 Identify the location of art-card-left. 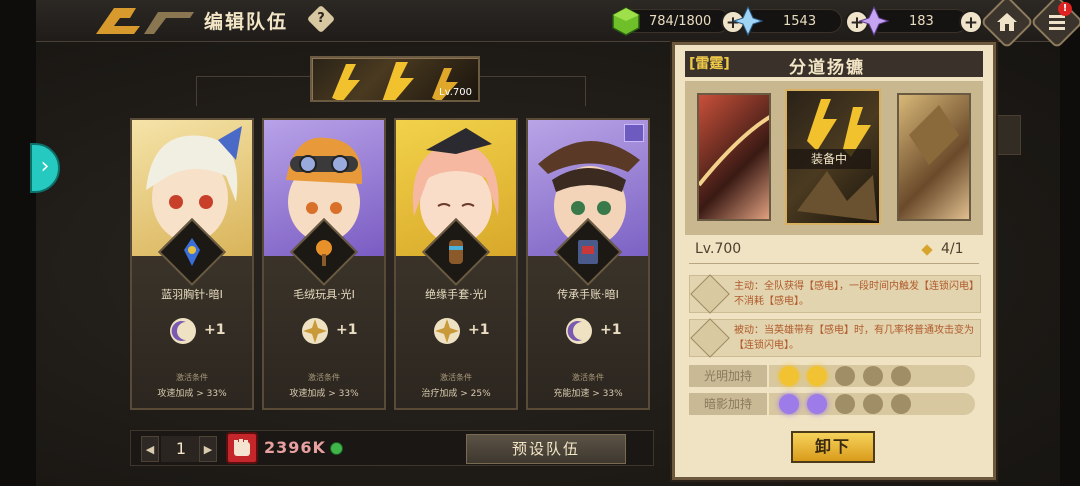
(734, 157).